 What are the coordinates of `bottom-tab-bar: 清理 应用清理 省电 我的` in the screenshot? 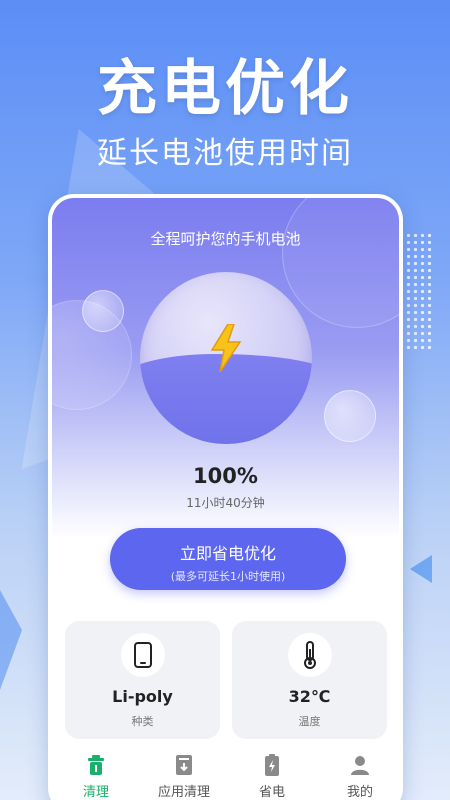 It's located at (225, 774).